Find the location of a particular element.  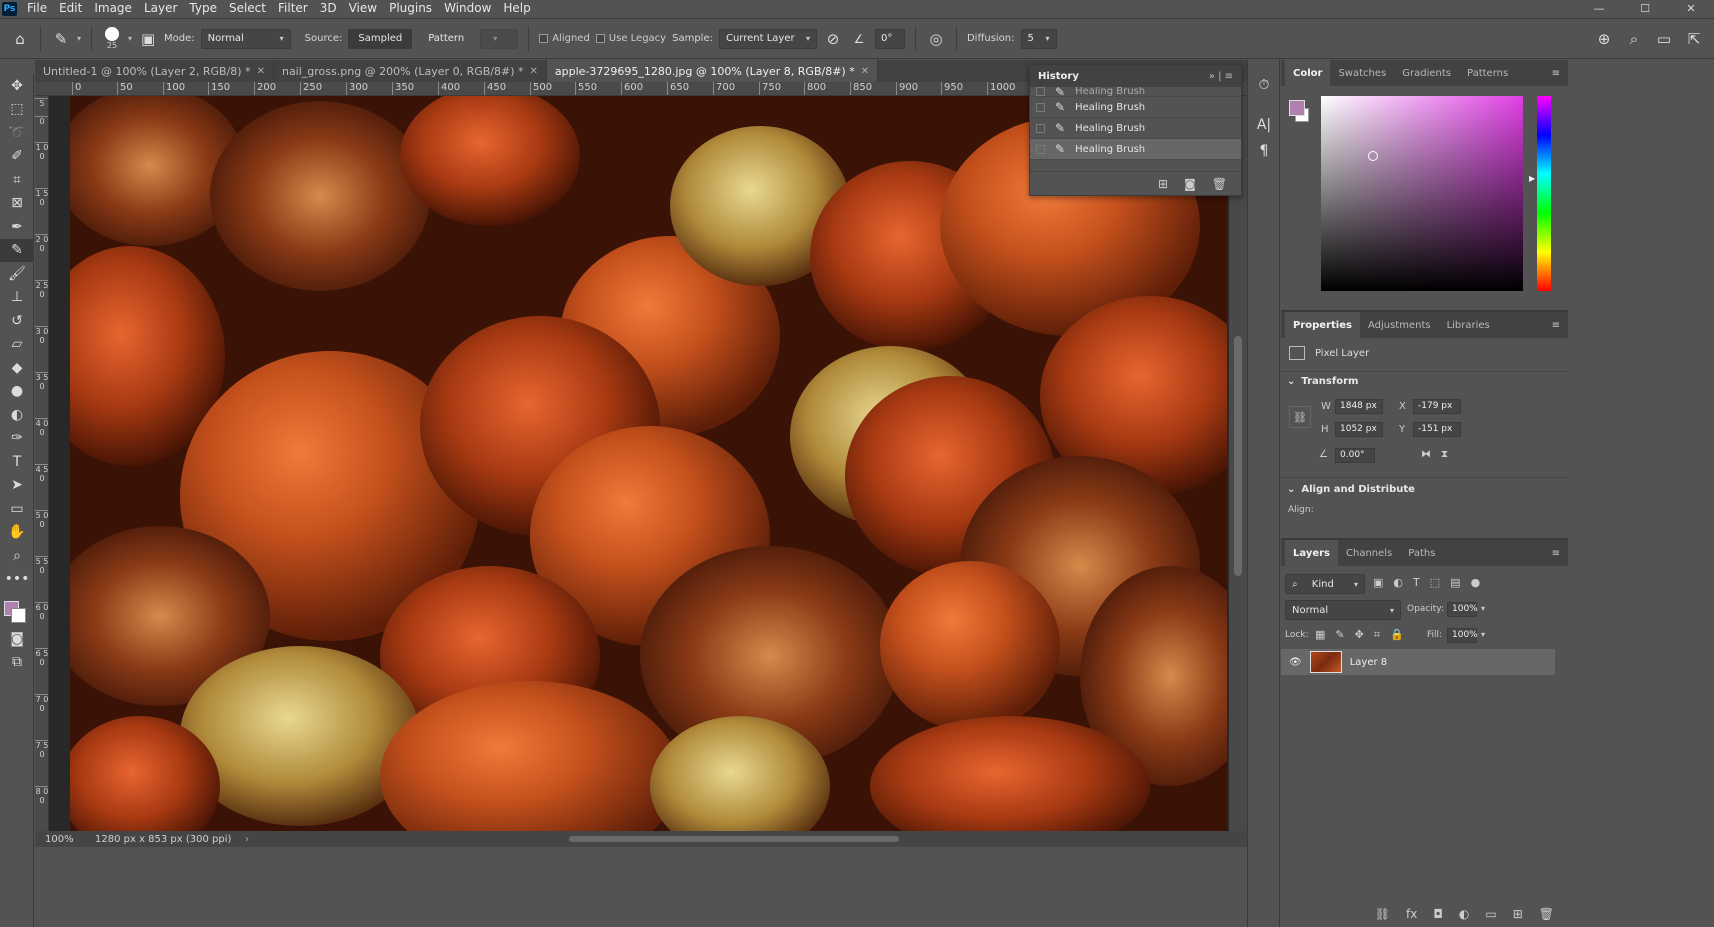

mode-select: Normal ▾ is located at coordinates (245, 38).